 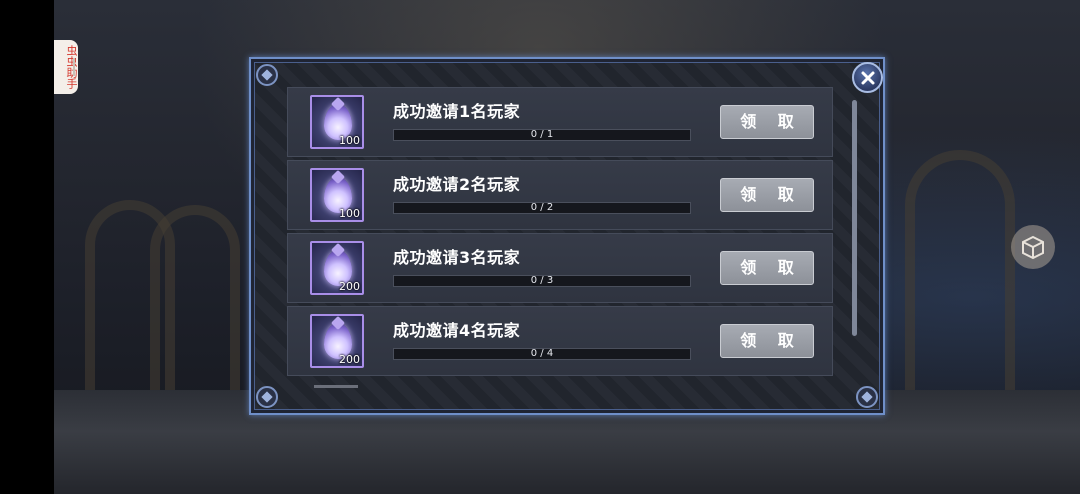 I want to click on cube-button, so click(x=1033, y=247).